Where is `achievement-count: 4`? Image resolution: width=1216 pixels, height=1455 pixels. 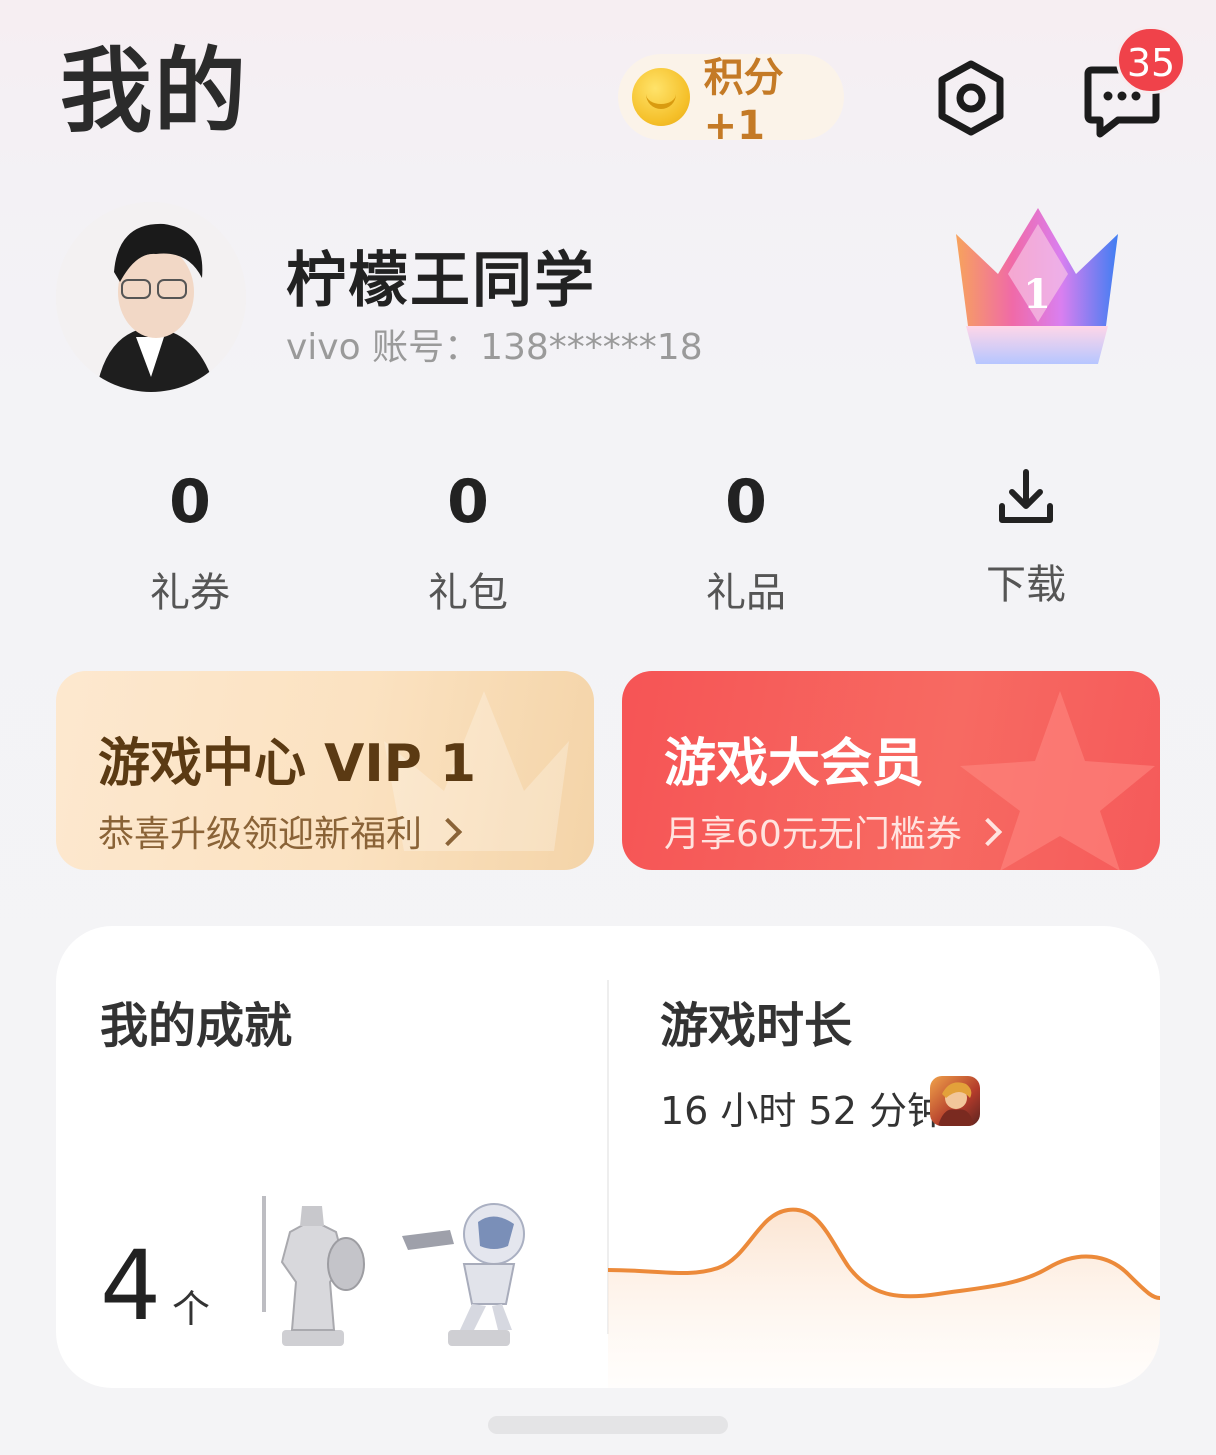
achievement-count: 4 is located at coordinates (131, 1286).